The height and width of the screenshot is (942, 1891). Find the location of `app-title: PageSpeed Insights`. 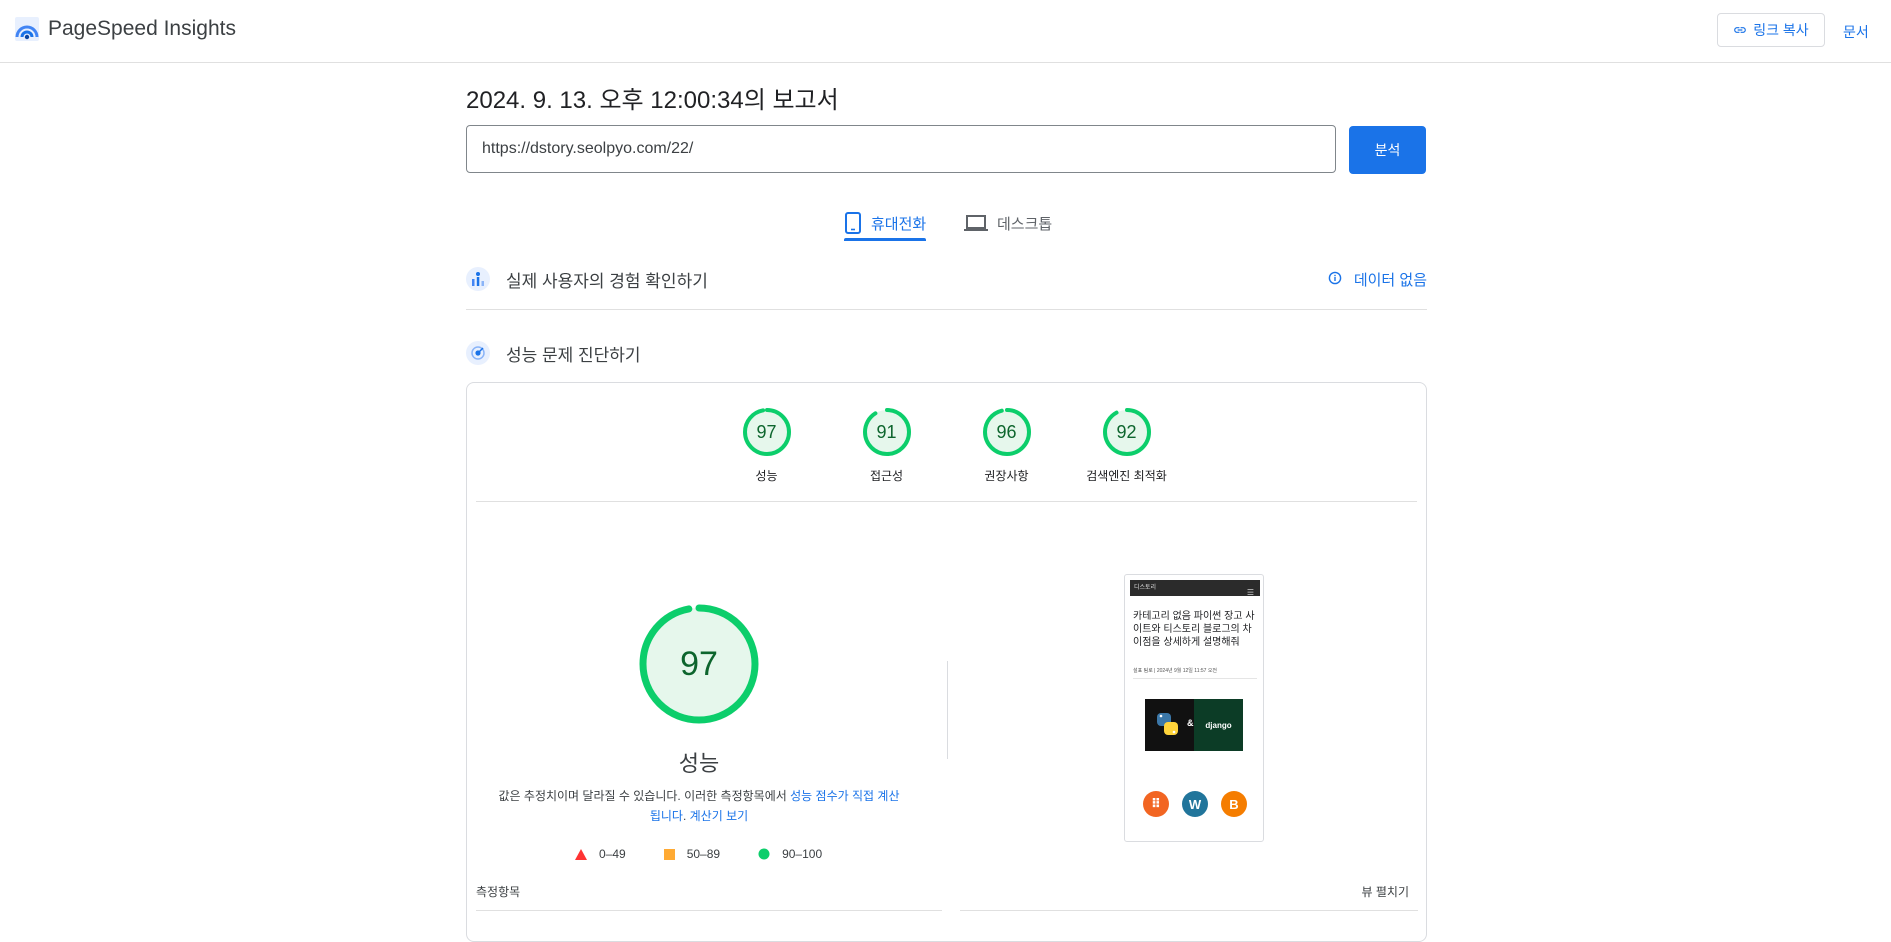

app-title: PageSpeed Insights is located at coordinates (142, 28).